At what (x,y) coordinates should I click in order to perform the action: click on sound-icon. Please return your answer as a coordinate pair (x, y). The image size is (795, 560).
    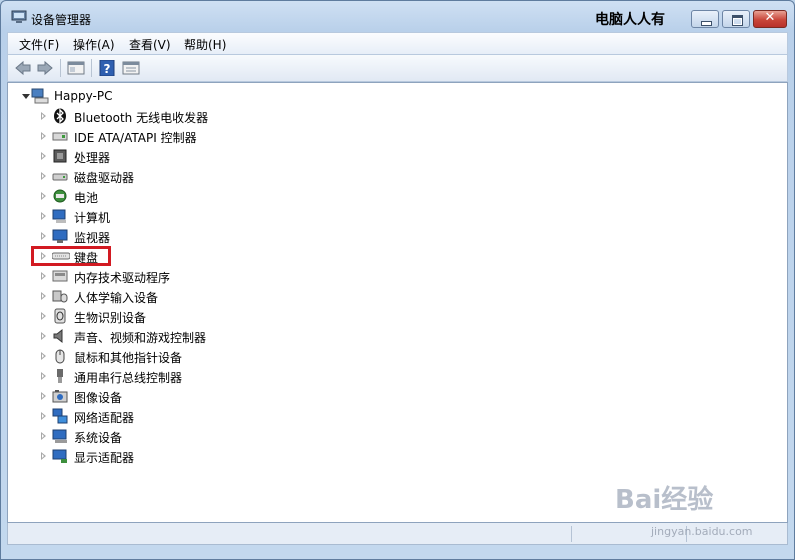
    Looking at the image, I should click on (60, 336).